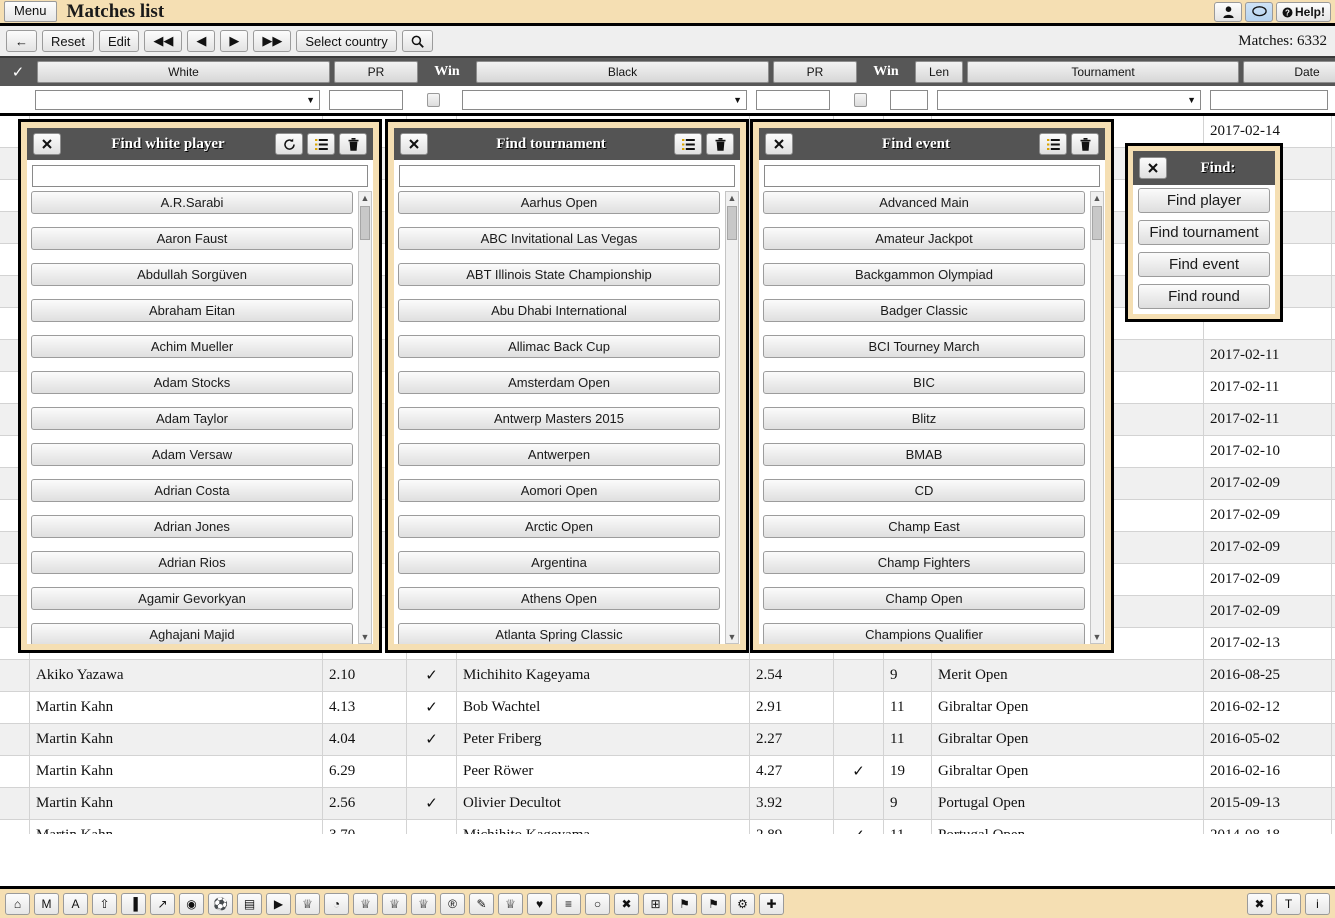  What do you see at coordinates (272, 41) in the screenshot?
I see `last-page-button: ▶▶` at bounding box center [272, 41].